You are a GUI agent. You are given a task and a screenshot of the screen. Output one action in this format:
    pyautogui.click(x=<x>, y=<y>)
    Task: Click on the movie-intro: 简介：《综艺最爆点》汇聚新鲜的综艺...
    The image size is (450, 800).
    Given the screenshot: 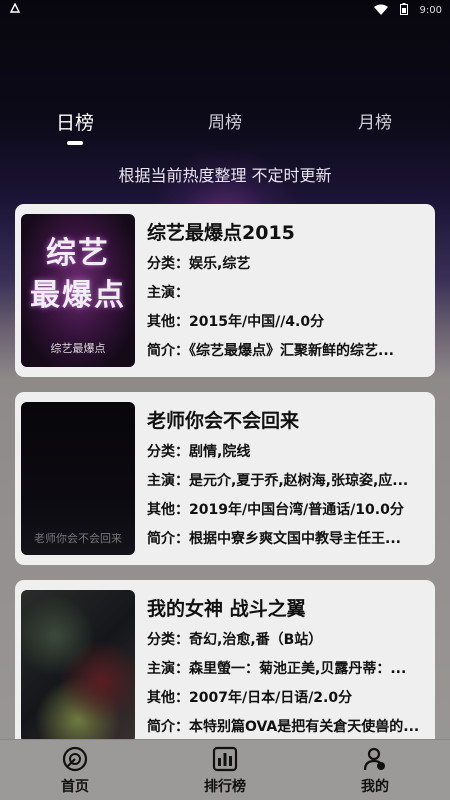 What is the action you would take?
    pyautogui.click(x=270, y=351)
    